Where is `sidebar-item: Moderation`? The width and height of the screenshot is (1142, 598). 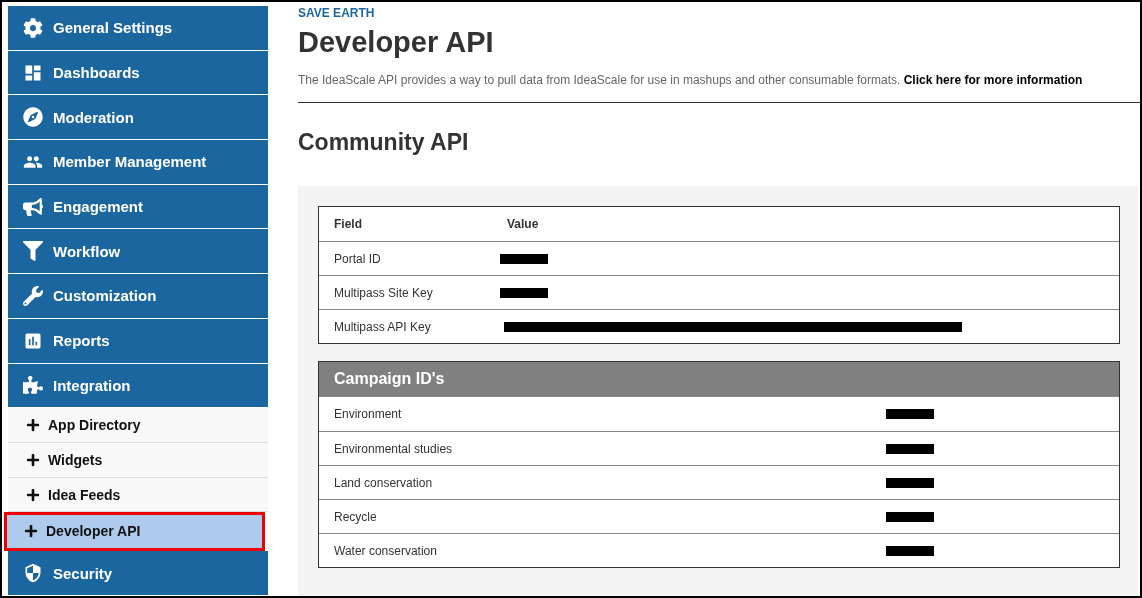 sidebar-item: Moderation is located at coordinates (138, 118).